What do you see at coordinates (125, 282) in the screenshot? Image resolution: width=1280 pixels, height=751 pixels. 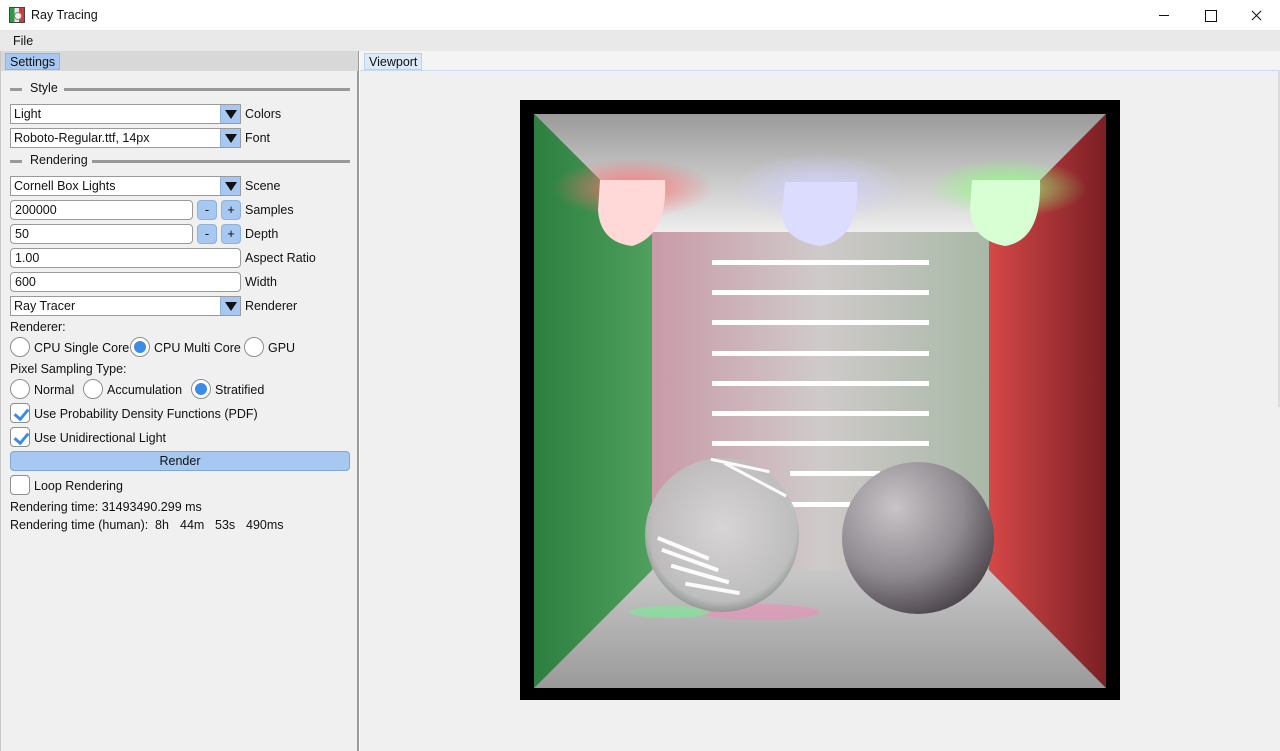 I see `width-input: 600` at bounding box center [125, 282].